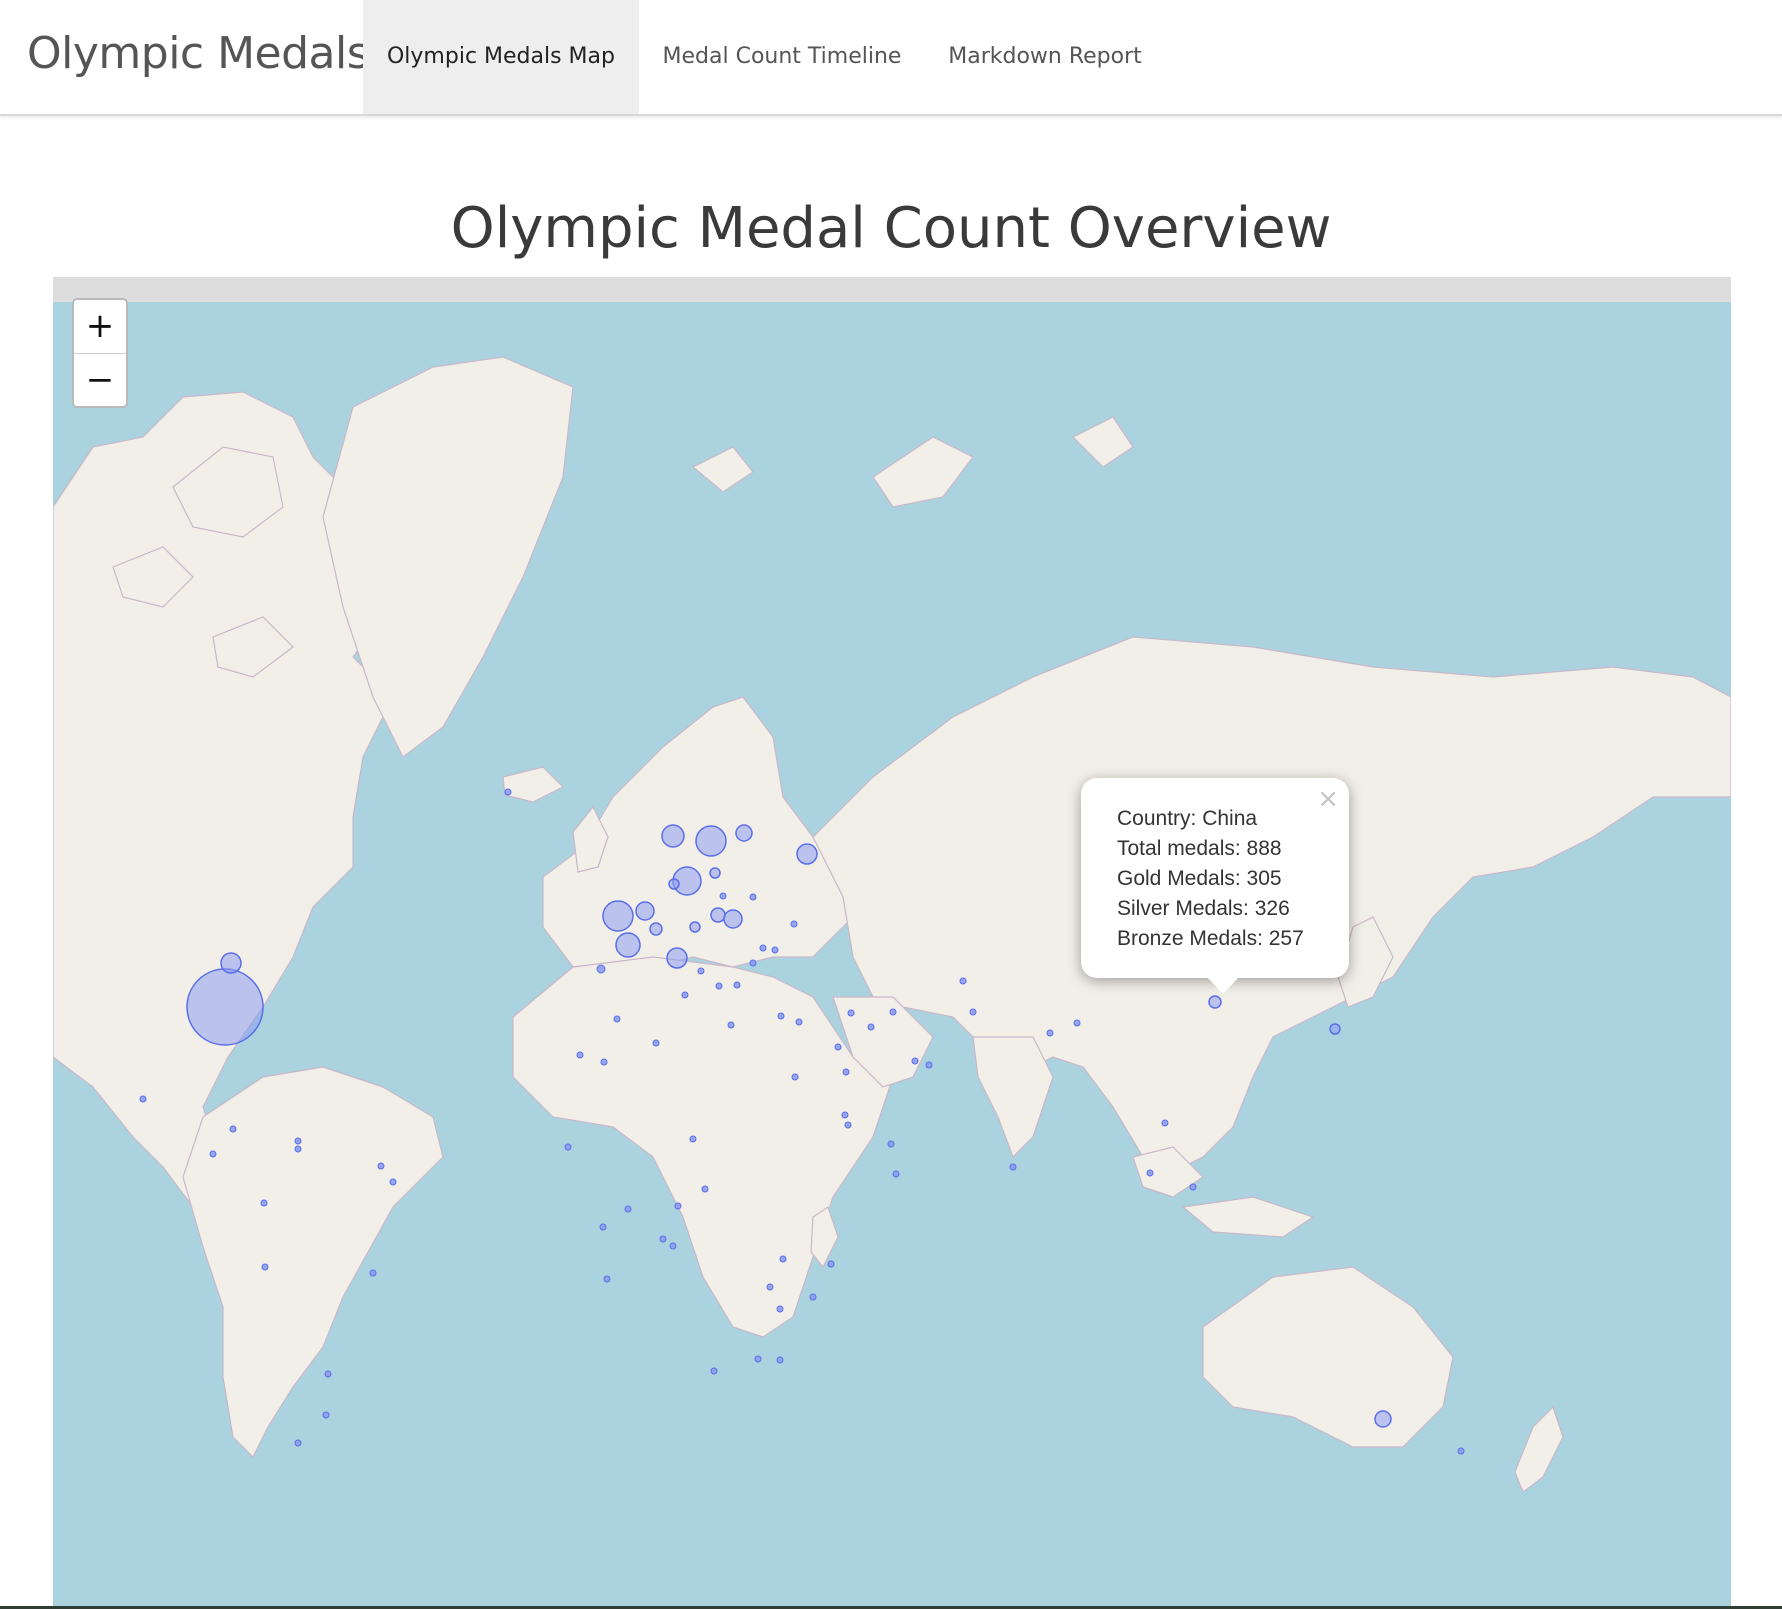  Describe the element at coordinates (782, 57) in the screenshot. I see `tab-medal-count-timeline: Medal Count Timeline` at that location.